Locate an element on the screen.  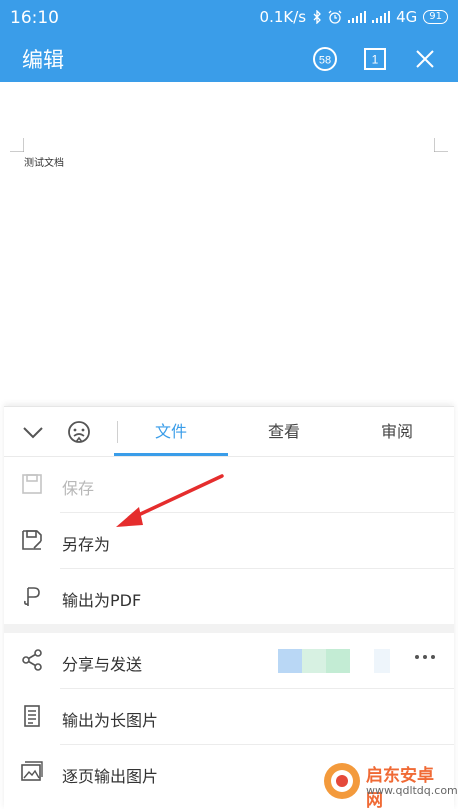
page-count: 1 is located at coordinates (375, 60).